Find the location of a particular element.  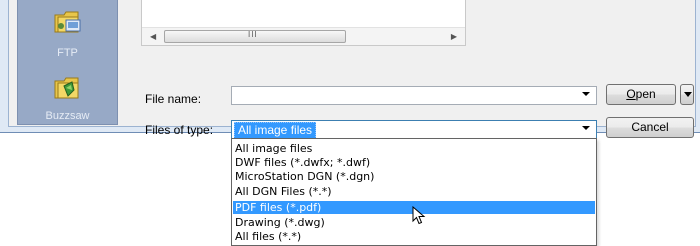

files-of-type-dropdown-arrow-icon is located at coordinates (586, 128).